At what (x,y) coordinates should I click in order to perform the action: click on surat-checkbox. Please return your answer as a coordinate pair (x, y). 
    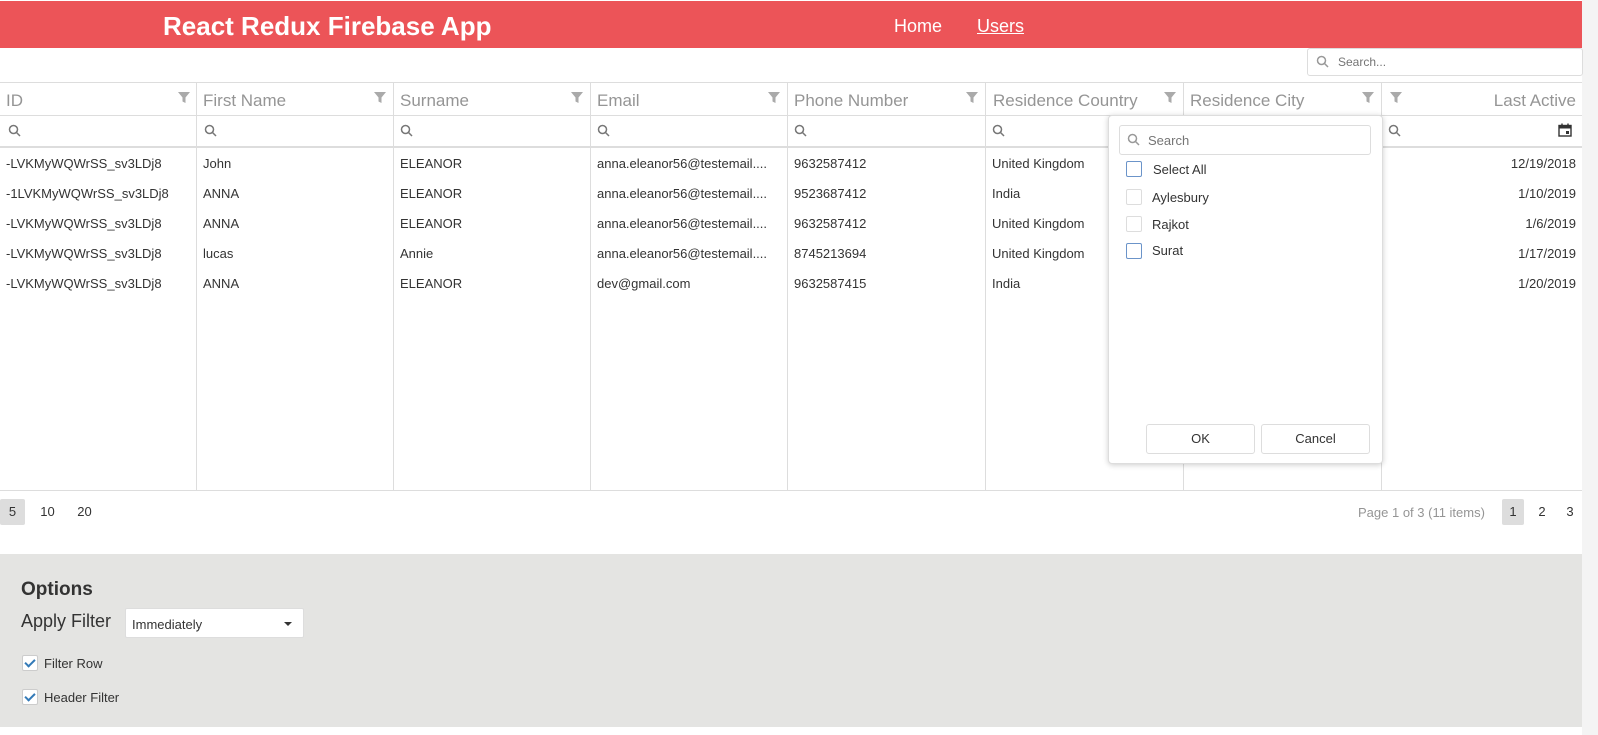
    Looking at the image, I should click on (1134, 251).